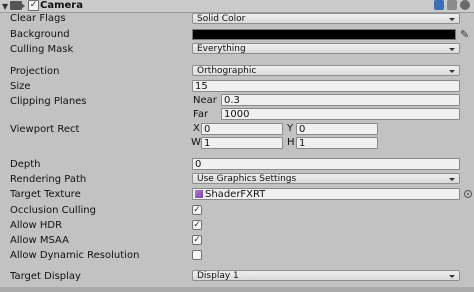 The image size is (474, 292). I want to click on viewport-h-input: 1, so click(337, 143).